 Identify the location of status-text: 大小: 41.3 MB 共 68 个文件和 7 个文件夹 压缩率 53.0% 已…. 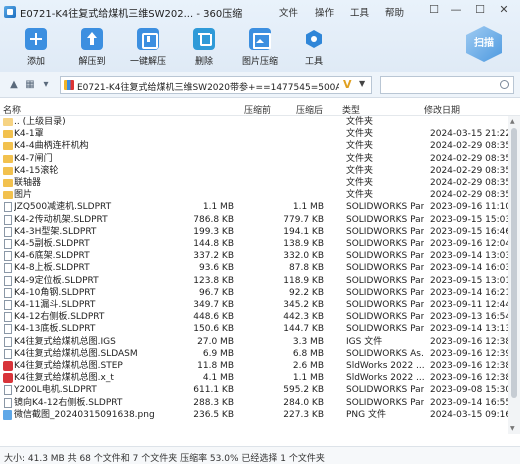
(164, 459).